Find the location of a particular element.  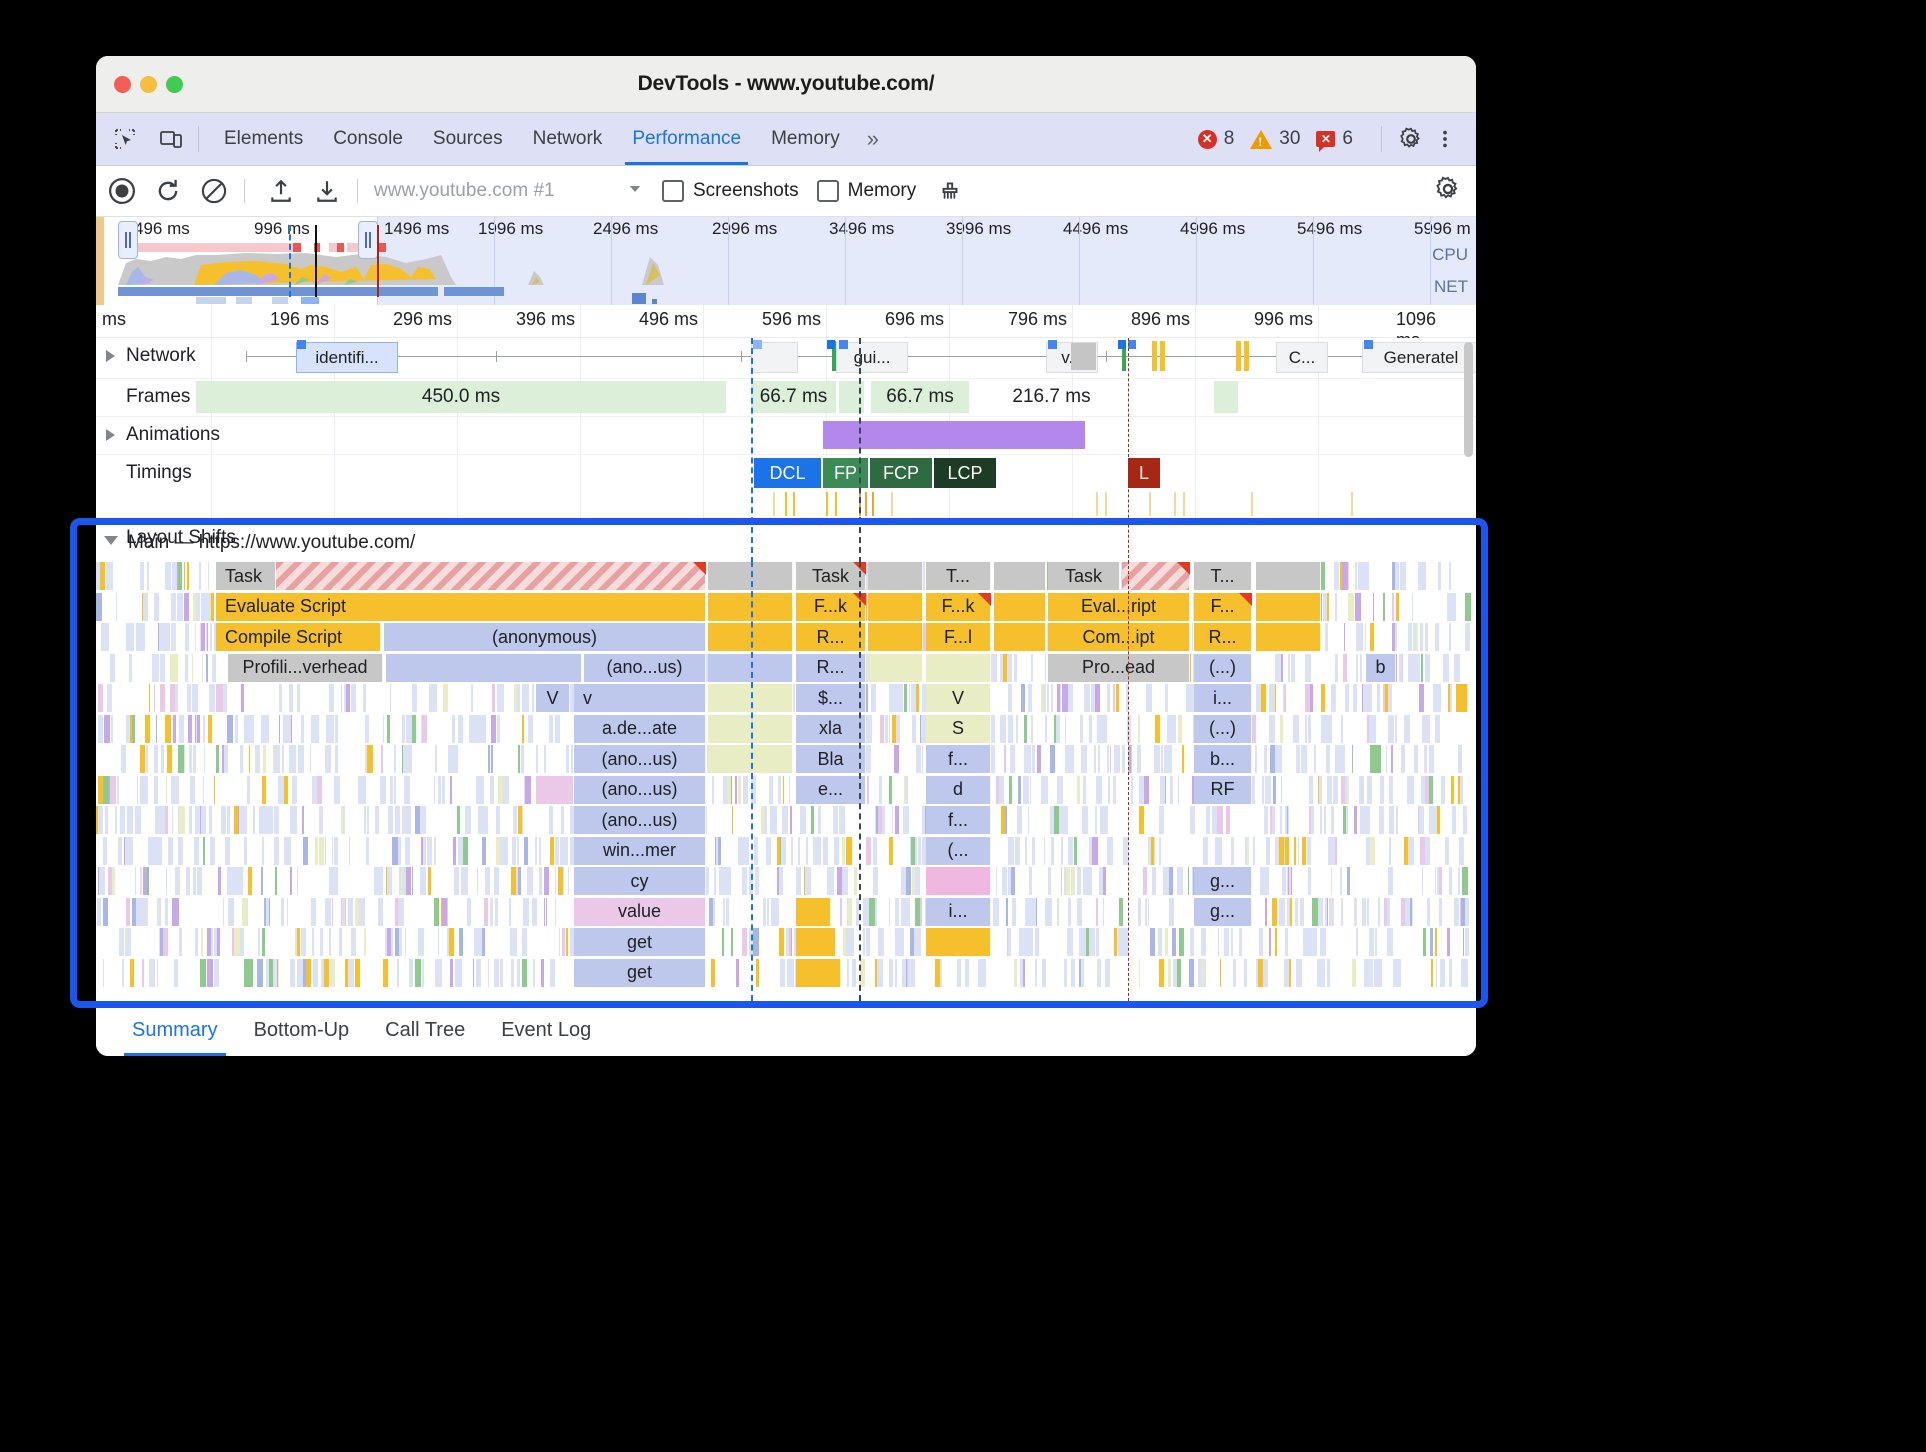

frame-bar is located at coordinates (1226, 397).